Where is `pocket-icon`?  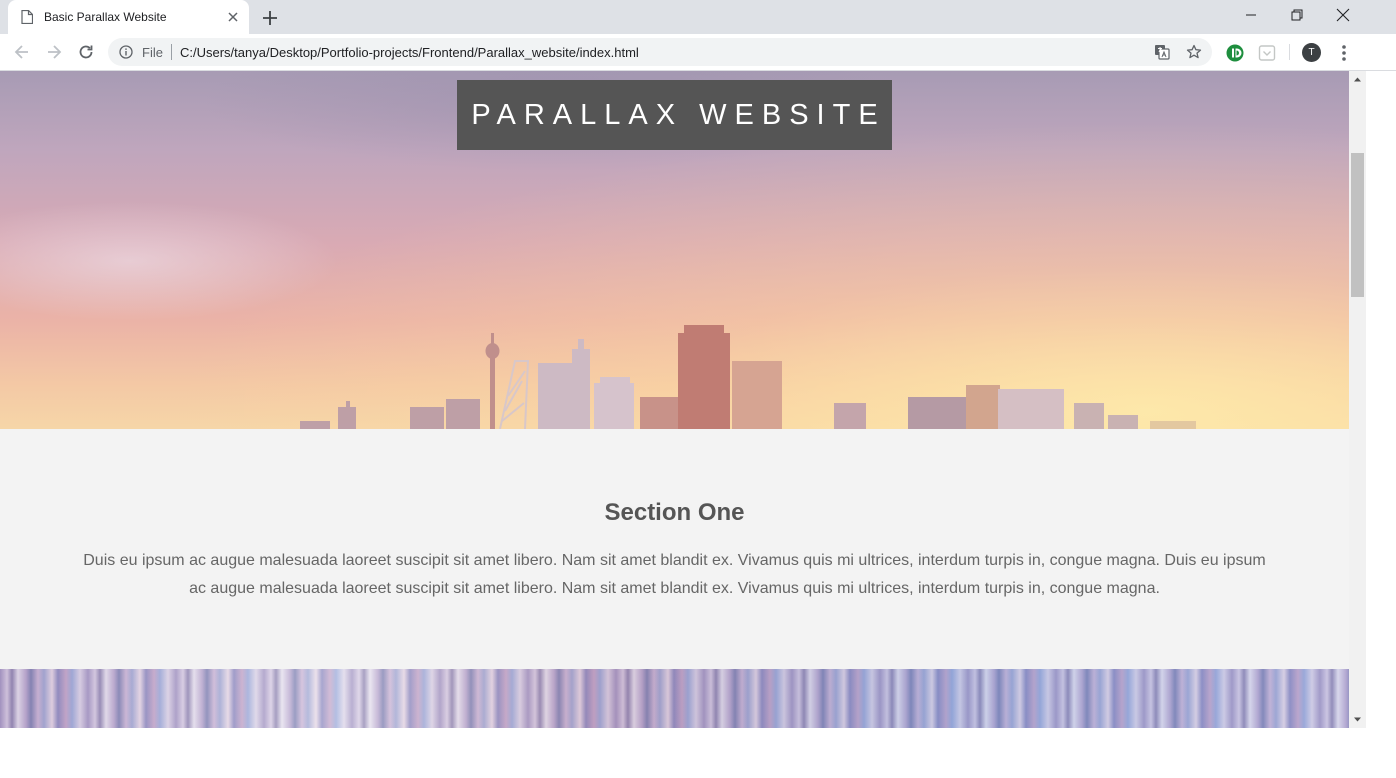 pocket-icon is located at coordinates (1267, 53).